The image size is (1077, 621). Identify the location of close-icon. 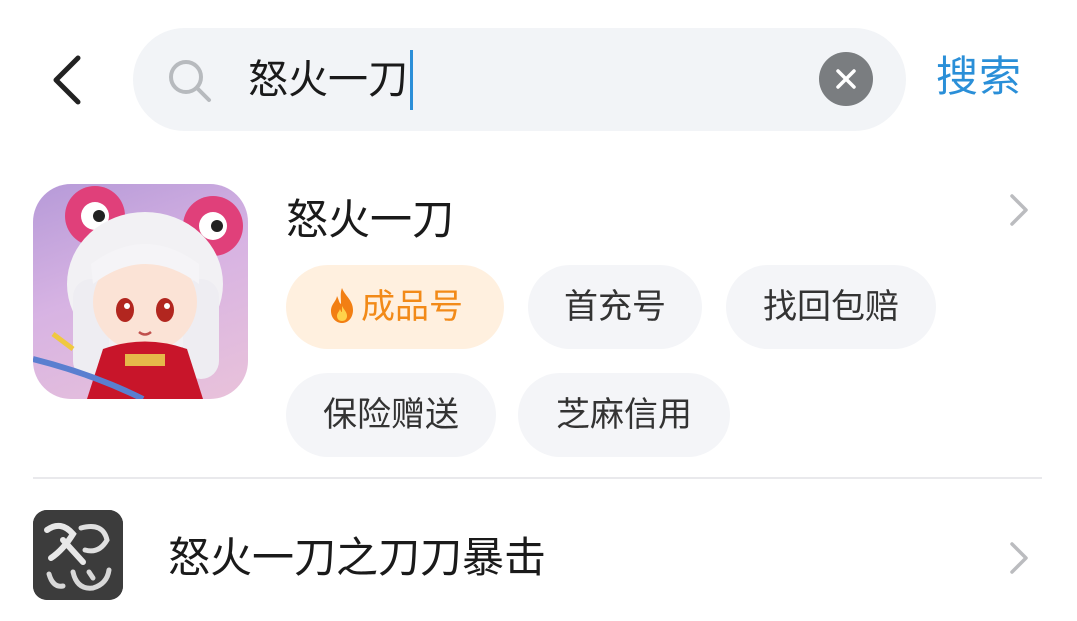
(846, 79).